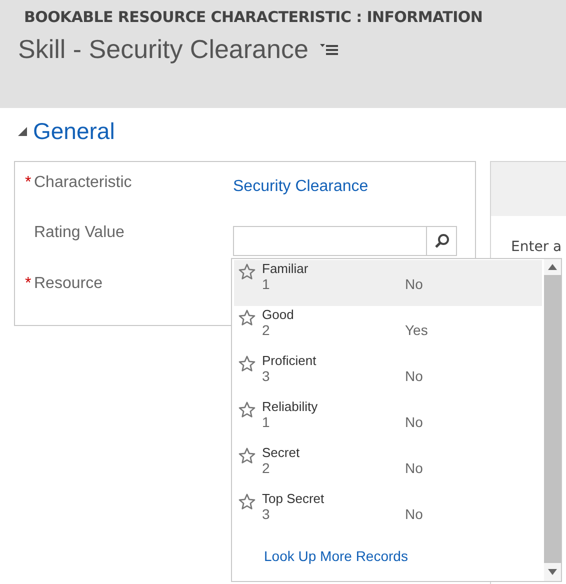  I want to click on lookup-option: Good 2 Yes, so click(388, 329).